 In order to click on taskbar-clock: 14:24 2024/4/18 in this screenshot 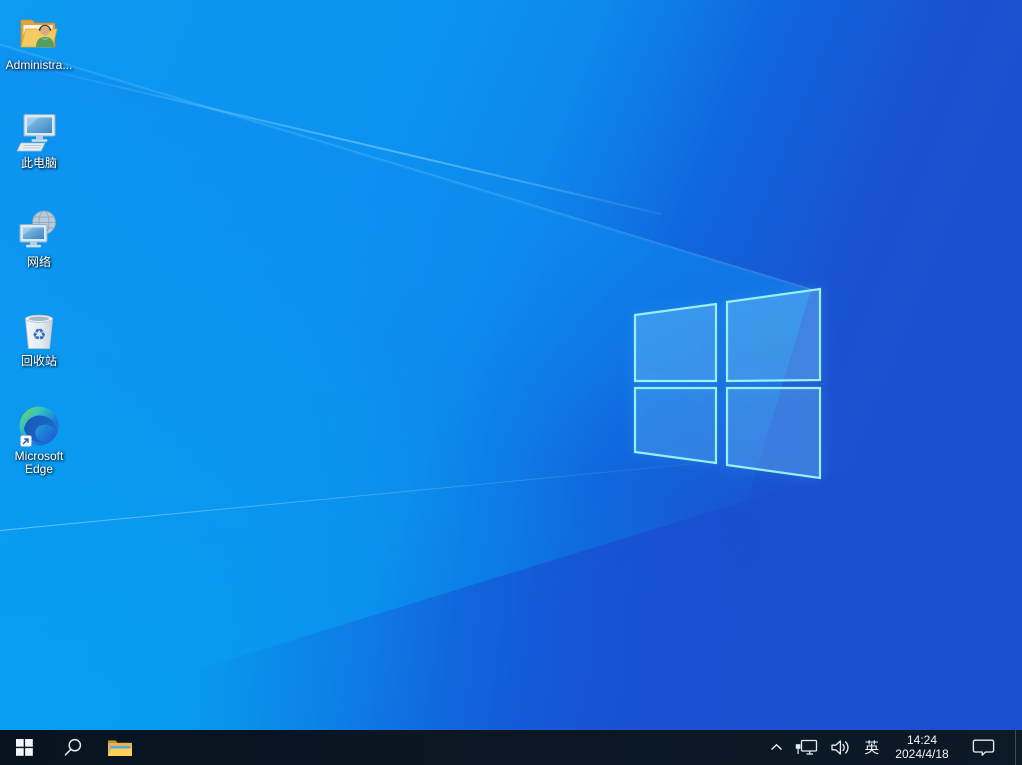, I will do `click(922, 747)`.